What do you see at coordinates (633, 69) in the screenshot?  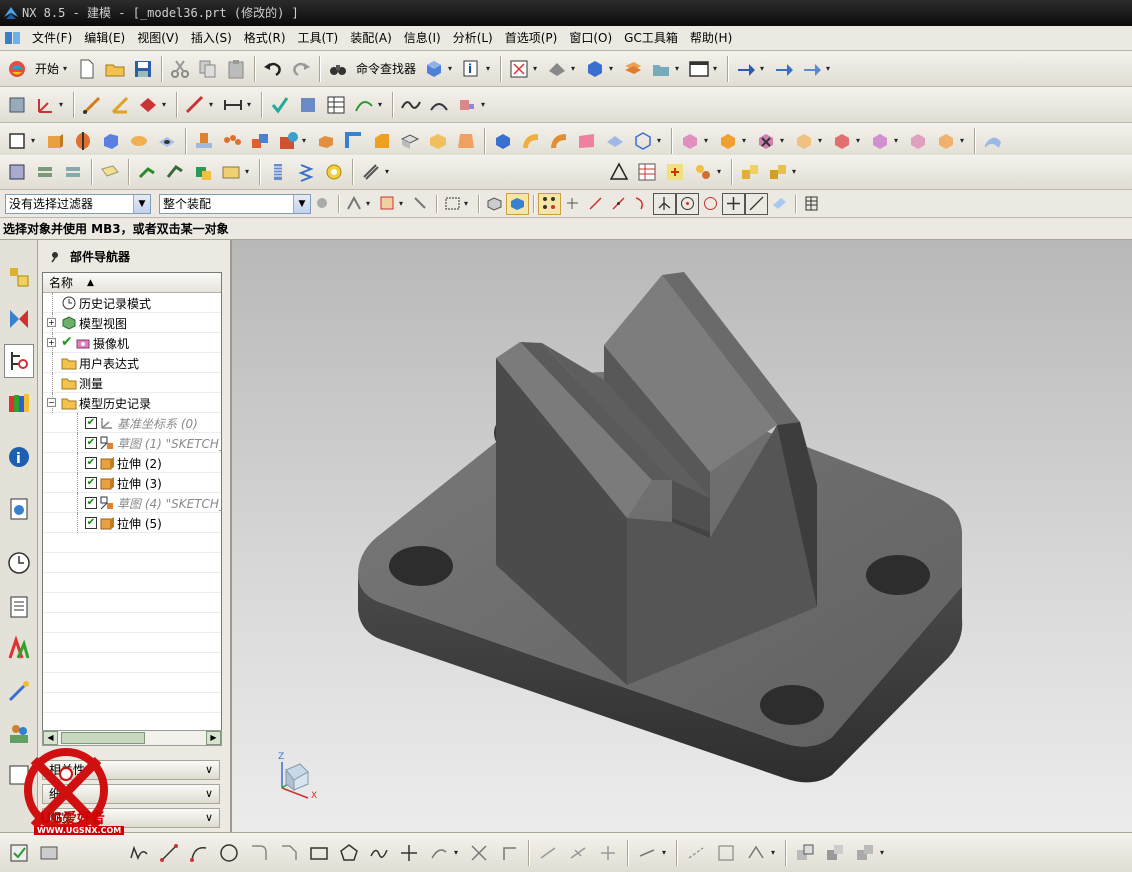 I see `layer-button` at bounding box center [633, 69].